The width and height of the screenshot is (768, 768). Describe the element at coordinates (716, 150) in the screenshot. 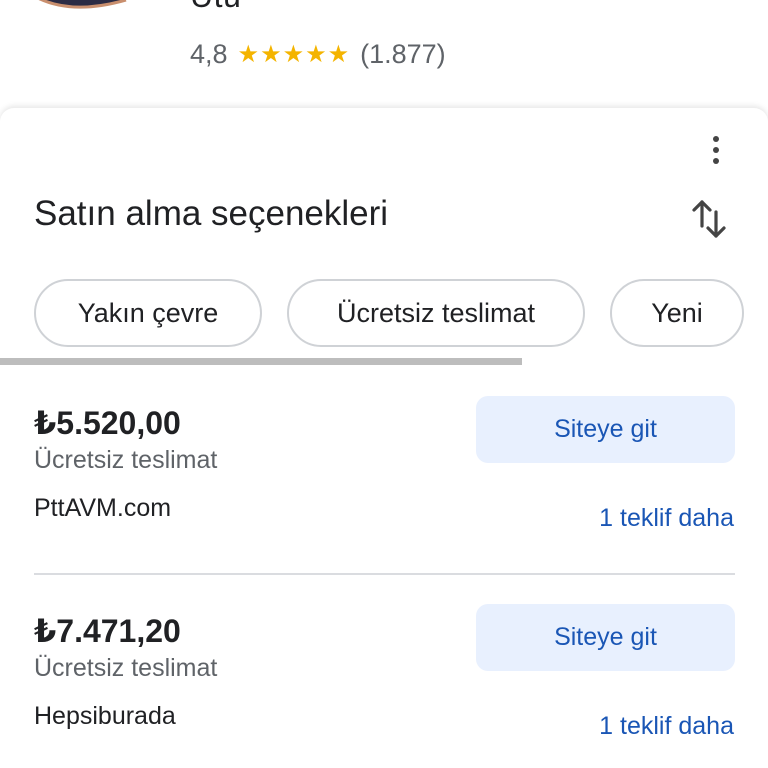

I see `more-vert-icon` at that location.